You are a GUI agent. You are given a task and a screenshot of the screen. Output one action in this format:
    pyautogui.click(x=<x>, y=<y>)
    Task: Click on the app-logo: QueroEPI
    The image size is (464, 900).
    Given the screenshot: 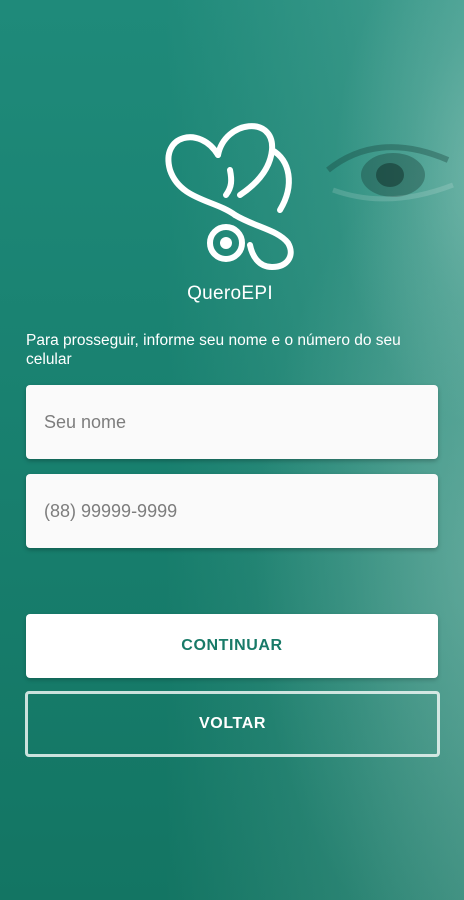 What is the action you would take?
    pyautogui.click(x=230, y=215)
    